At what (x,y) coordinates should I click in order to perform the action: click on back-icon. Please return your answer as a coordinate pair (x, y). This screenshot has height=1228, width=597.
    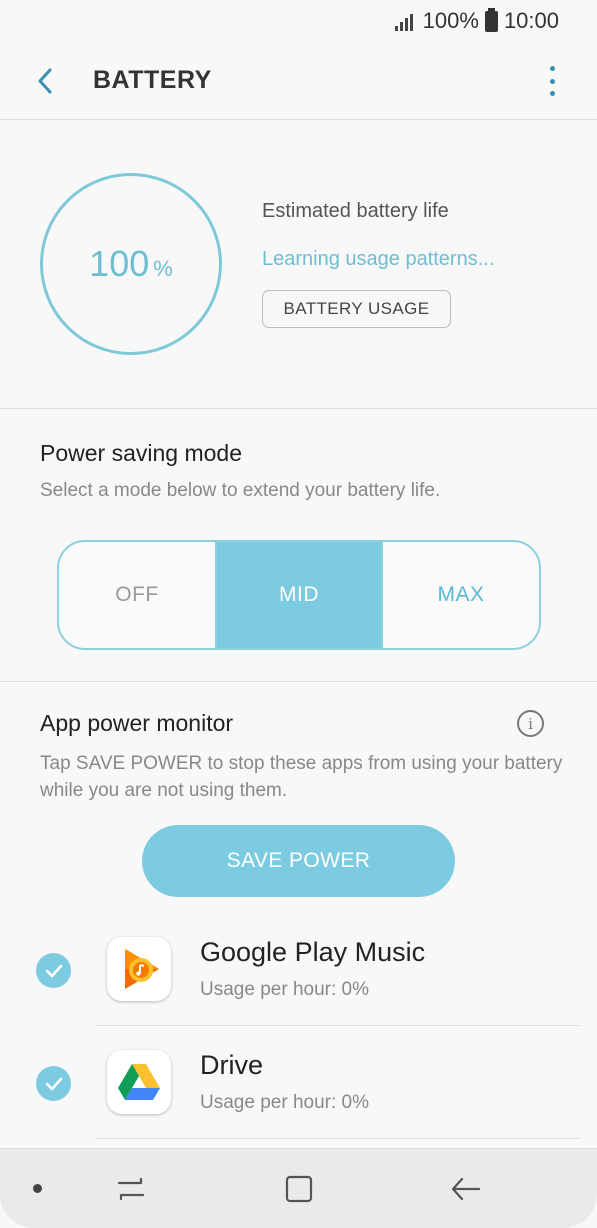
    Looking at the image, I should click on (466, 1189).